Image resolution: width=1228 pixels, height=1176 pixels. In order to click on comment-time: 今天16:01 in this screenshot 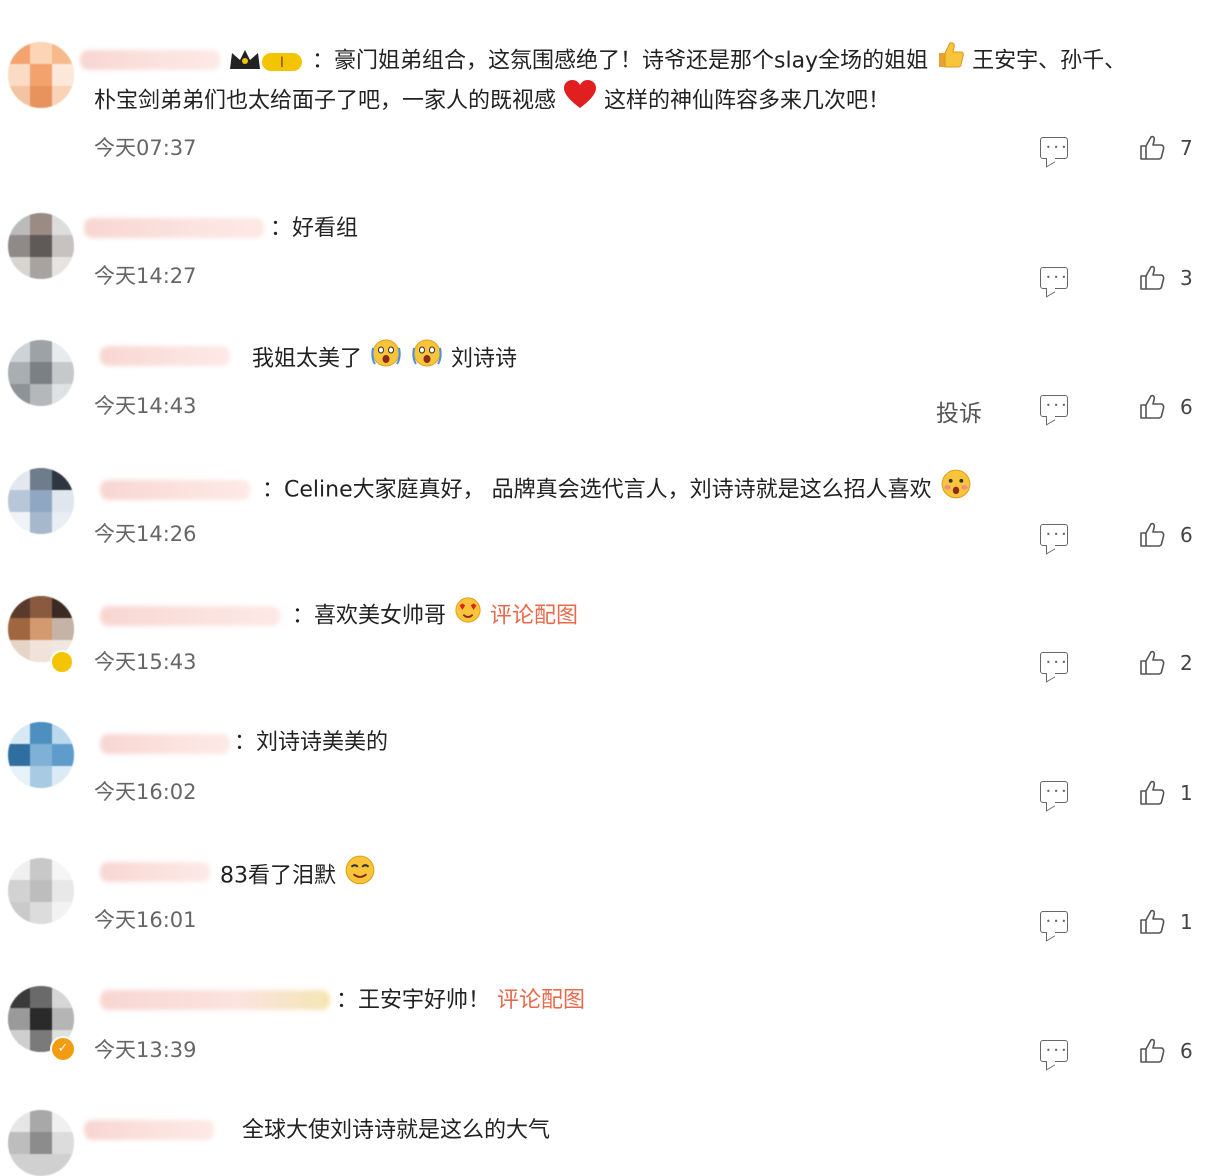, I will do `click(145, 920)`.